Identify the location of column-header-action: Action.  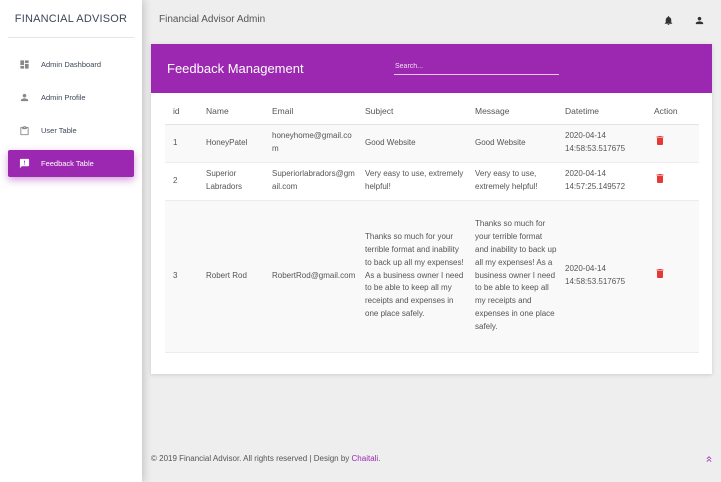
(672, 112).